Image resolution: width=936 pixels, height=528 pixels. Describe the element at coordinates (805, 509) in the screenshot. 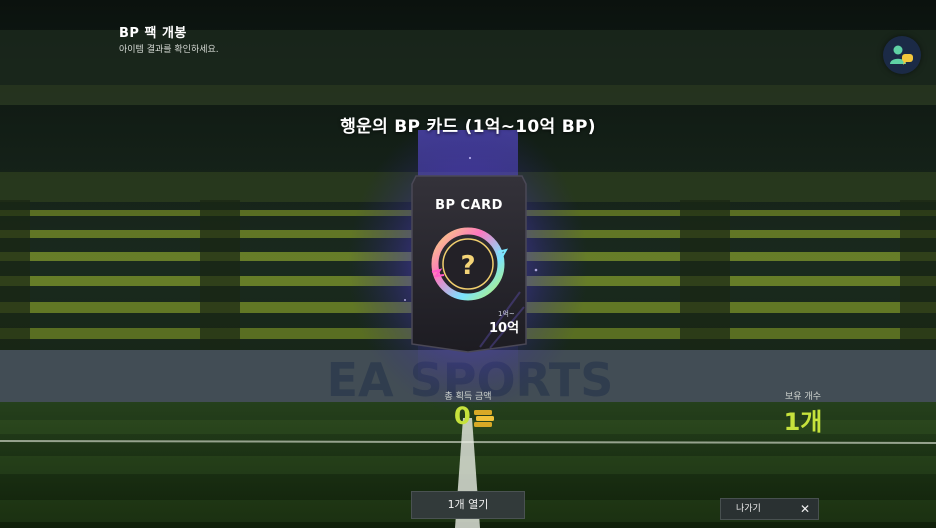

I see `close-icon: ✕` at that location.